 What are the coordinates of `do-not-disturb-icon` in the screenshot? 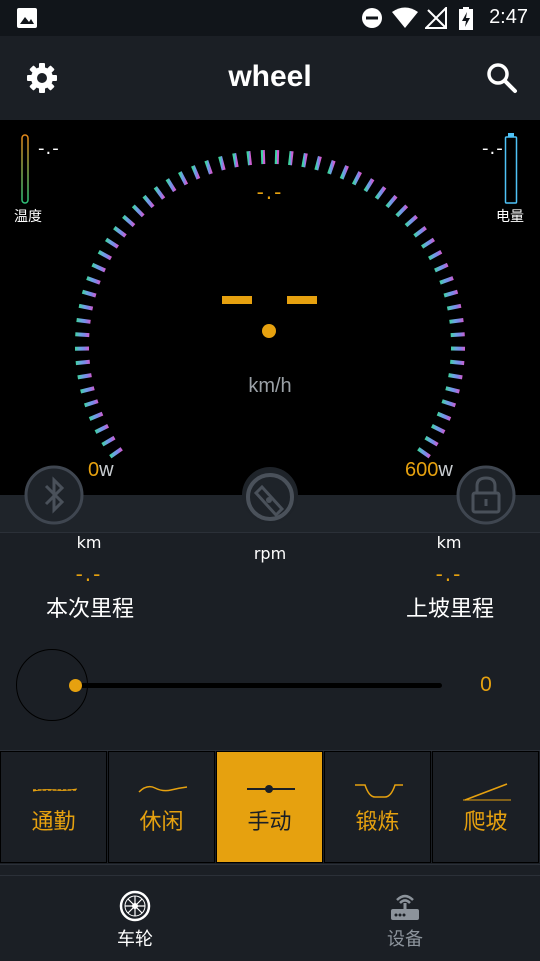 It's located at (372, 18).